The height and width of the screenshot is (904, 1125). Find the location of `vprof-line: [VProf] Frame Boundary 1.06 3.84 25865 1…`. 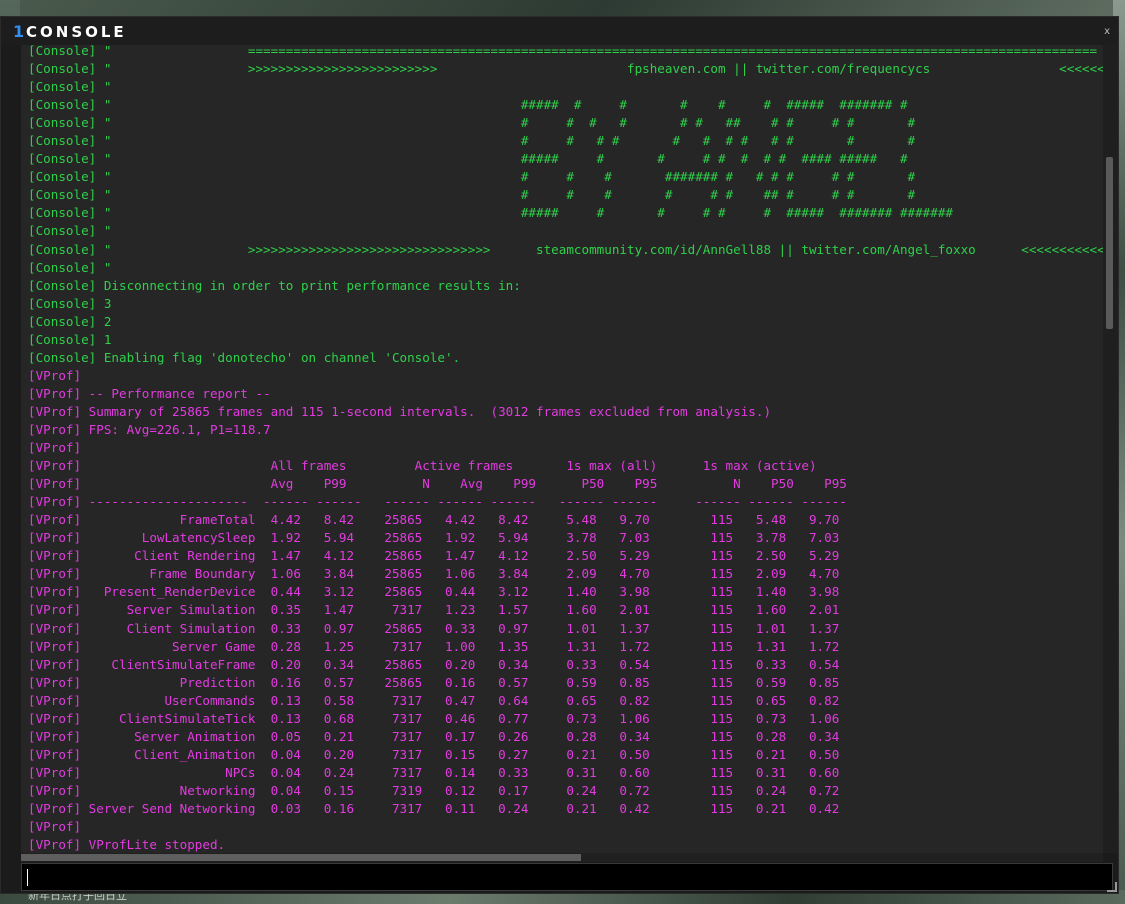

vprof-line: [VProf] Frame Boundary 1.06 3.84 25865 1… is located at coordinates (434, 574).